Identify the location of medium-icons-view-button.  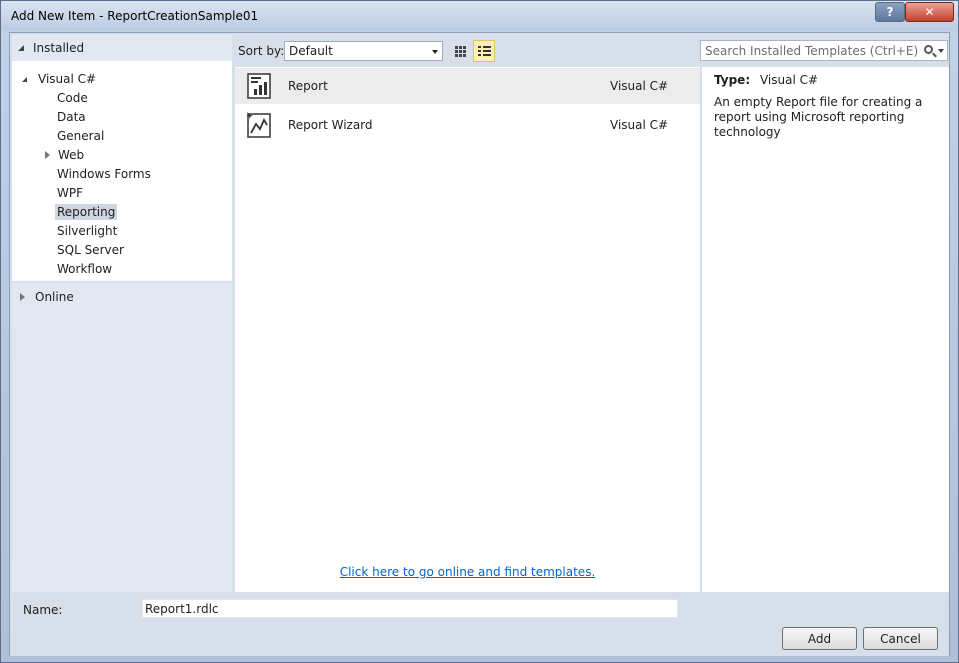
(460, 51).